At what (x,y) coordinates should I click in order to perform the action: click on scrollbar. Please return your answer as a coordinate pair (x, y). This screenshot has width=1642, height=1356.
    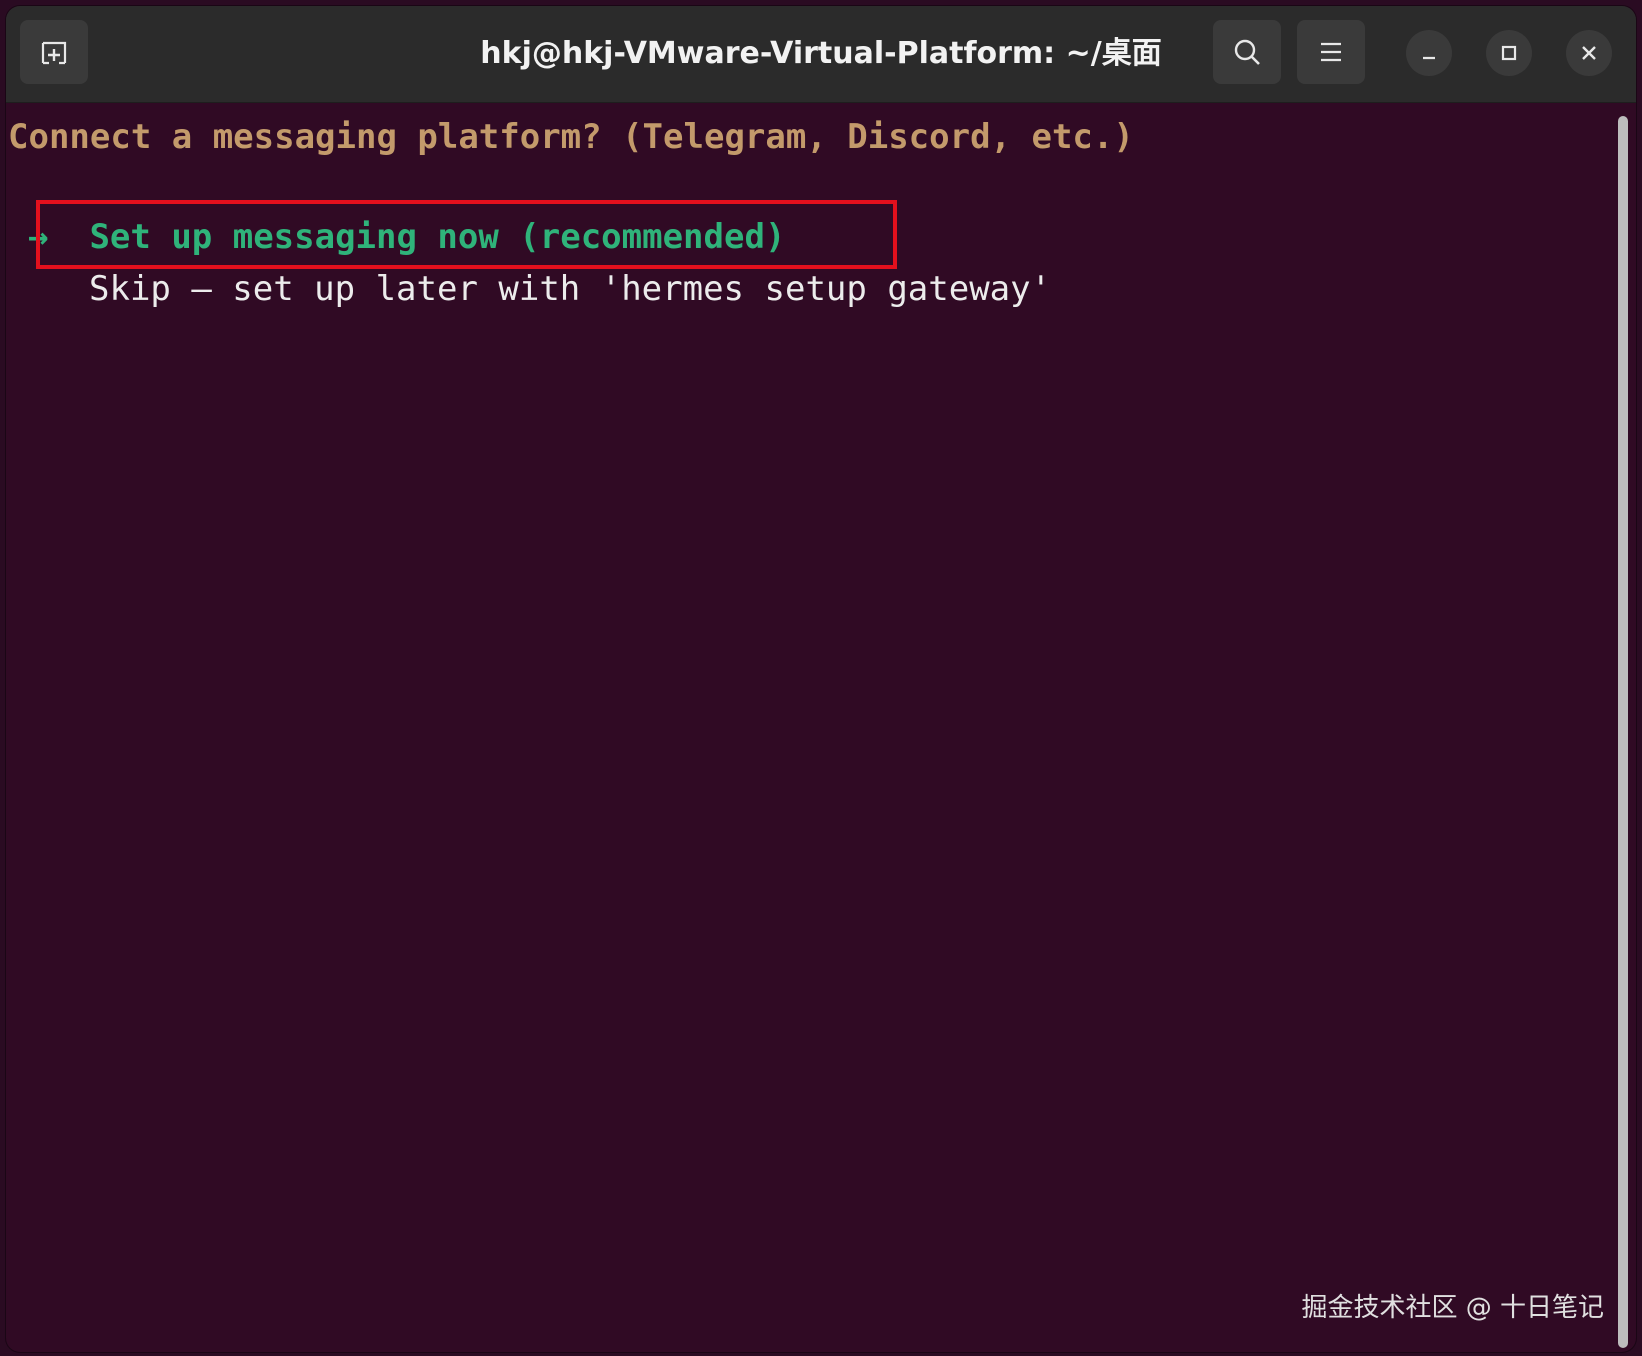
    Looking at the image, I should click on (1623, 732).